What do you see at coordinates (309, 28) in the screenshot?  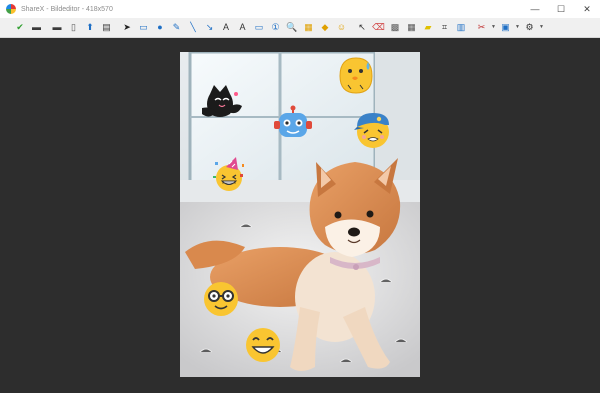 I see `image-file-icon: ▦` at bounding box center [309, 28].